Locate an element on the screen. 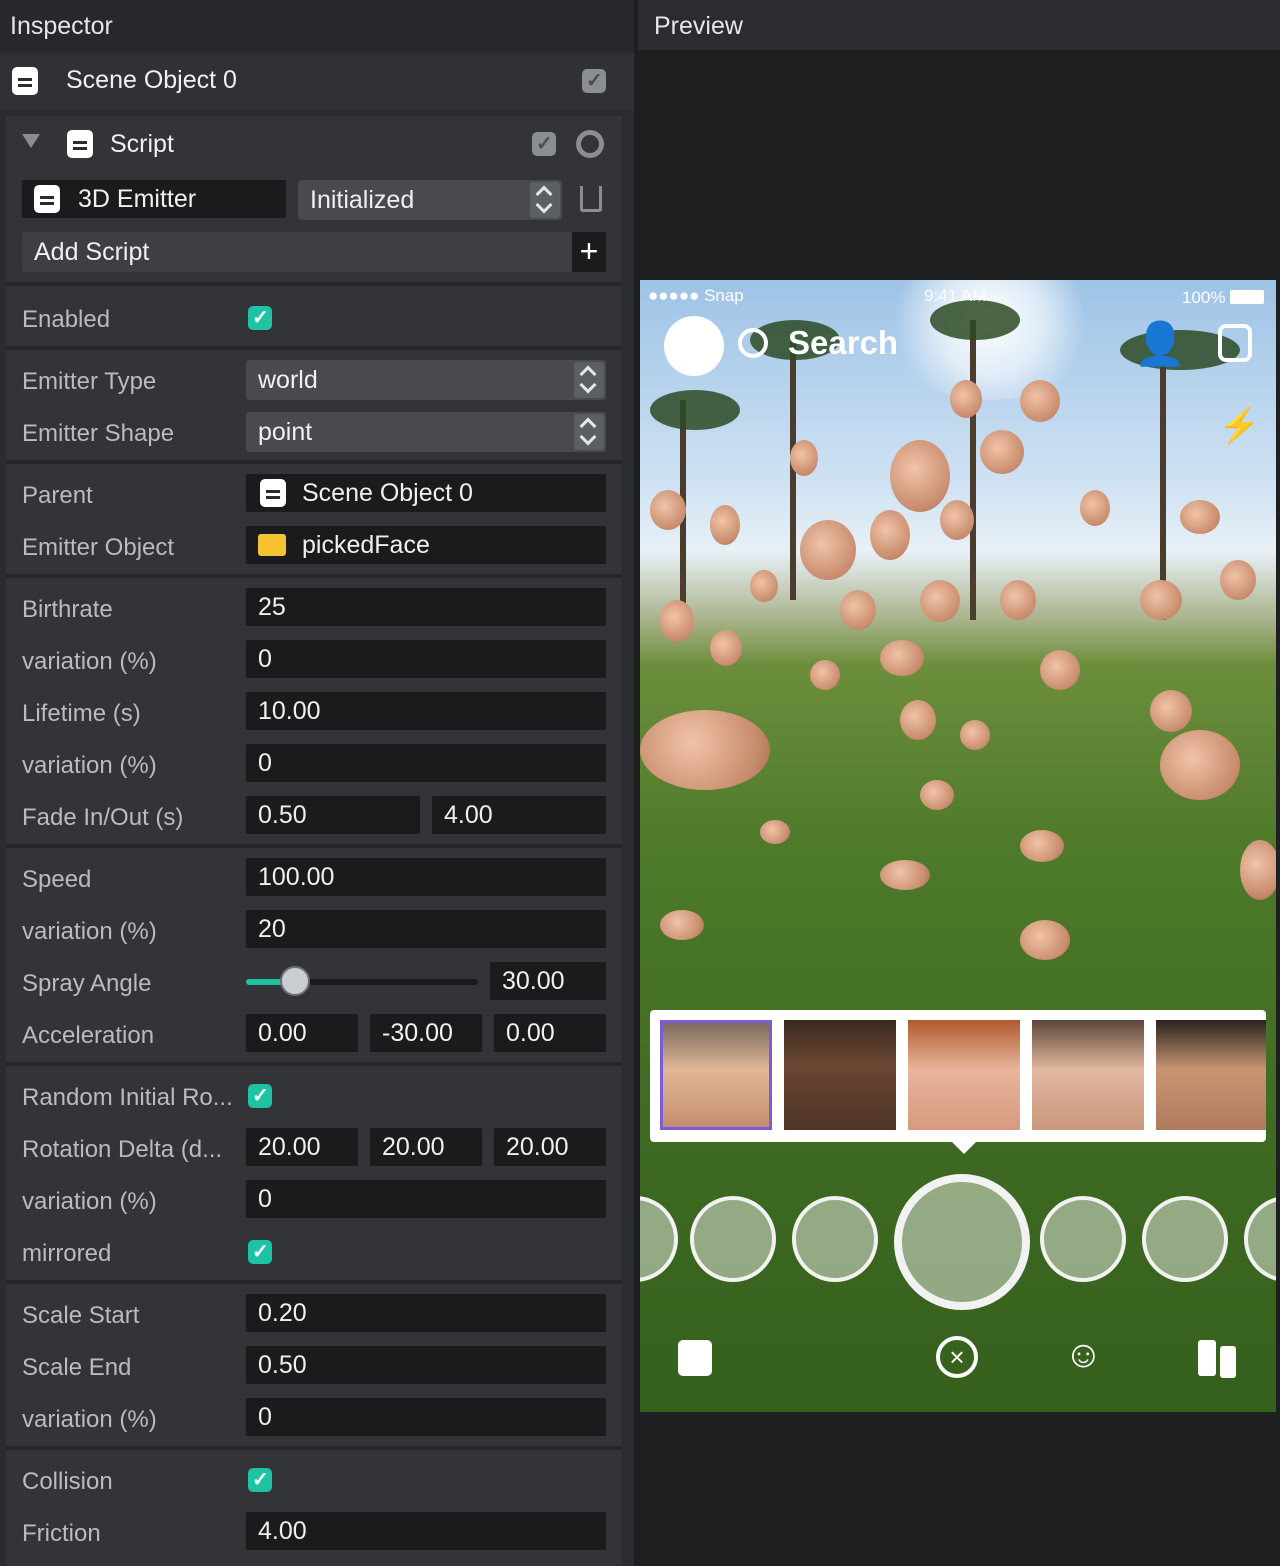 Image resolution: width=1280 pixels, height=1566 pixels. collapse-triangle-icon is located at coordinates (31, 141).